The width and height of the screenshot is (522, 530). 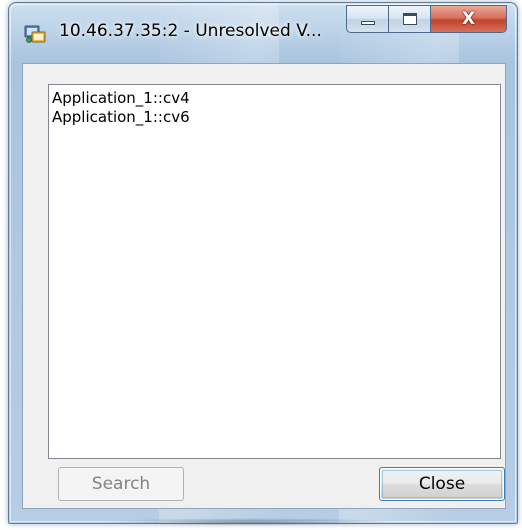 I want to click on search-button-label: Search, so click(x=121, y=484).